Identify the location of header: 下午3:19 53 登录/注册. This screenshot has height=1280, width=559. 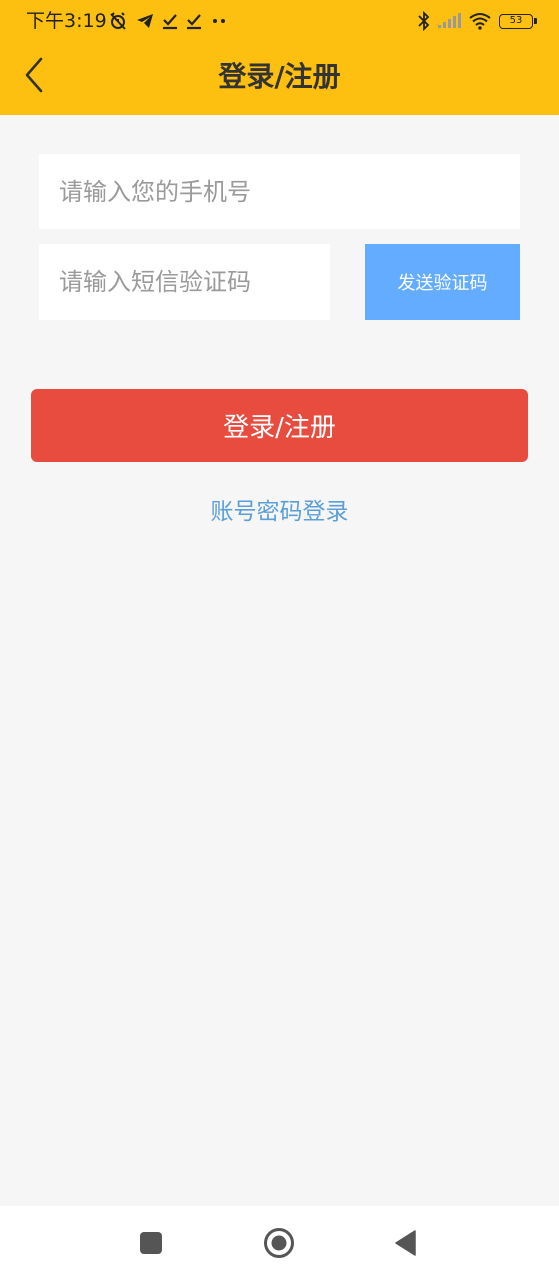
(279, 57).